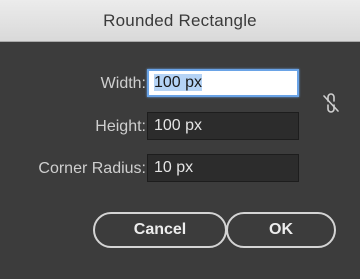 This screenshot has width=360, height=279. I want to click on cancel-button: Cancel, so click(160, 230).